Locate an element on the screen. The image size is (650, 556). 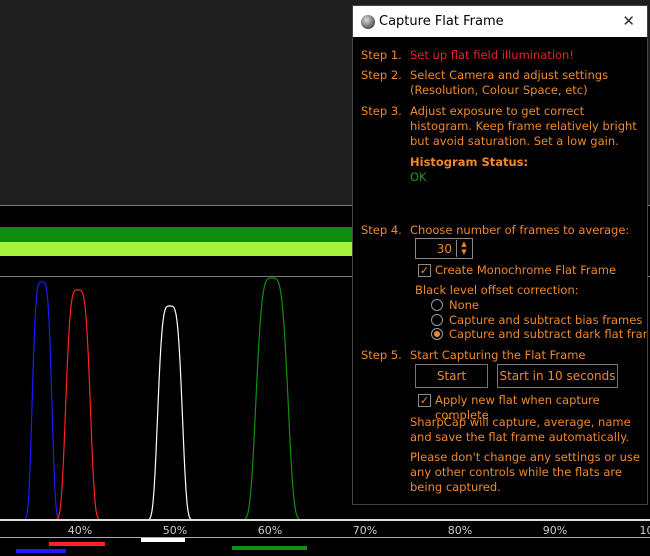
frames-stepper: 30 ▲ ▼ is located at coordinates (444, 248).